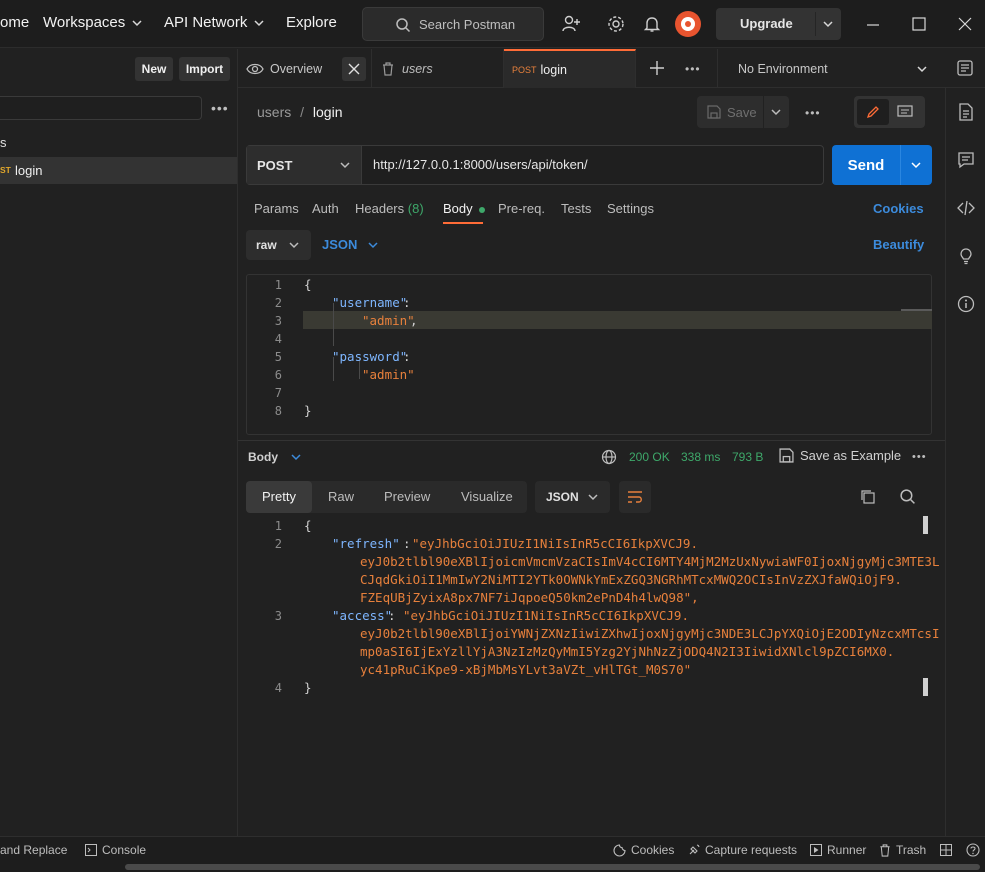 Image resolution: width=985 pixels, height=872 pixels. Describe the element at coordinates (965, 68) in the screenshot. I see `environment-quick-look-icon` at that location.